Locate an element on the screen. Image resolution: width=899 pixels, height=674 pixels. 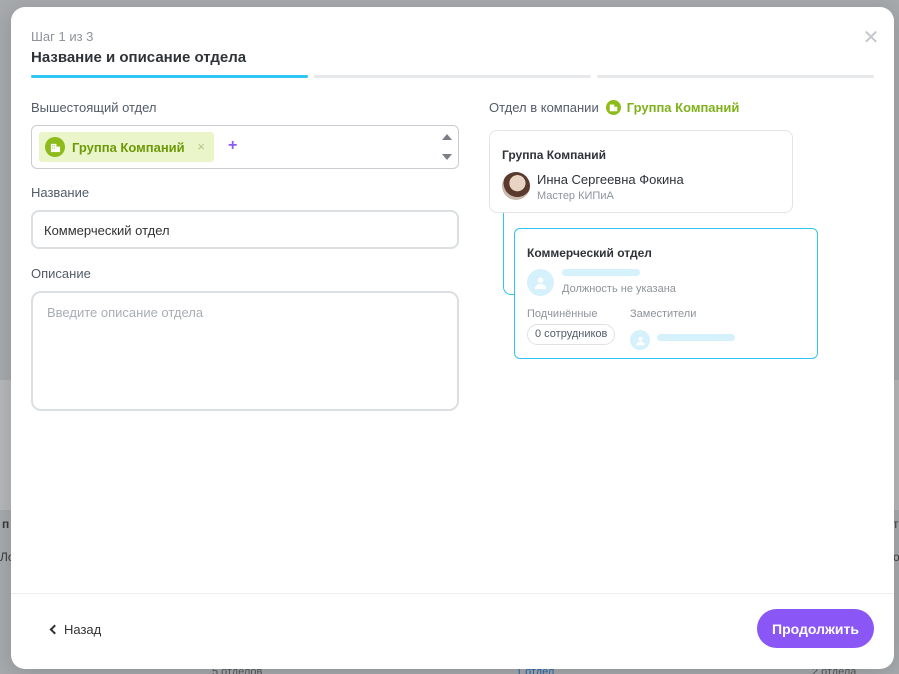
back-button: Назад is located at coordinates (75, 629).